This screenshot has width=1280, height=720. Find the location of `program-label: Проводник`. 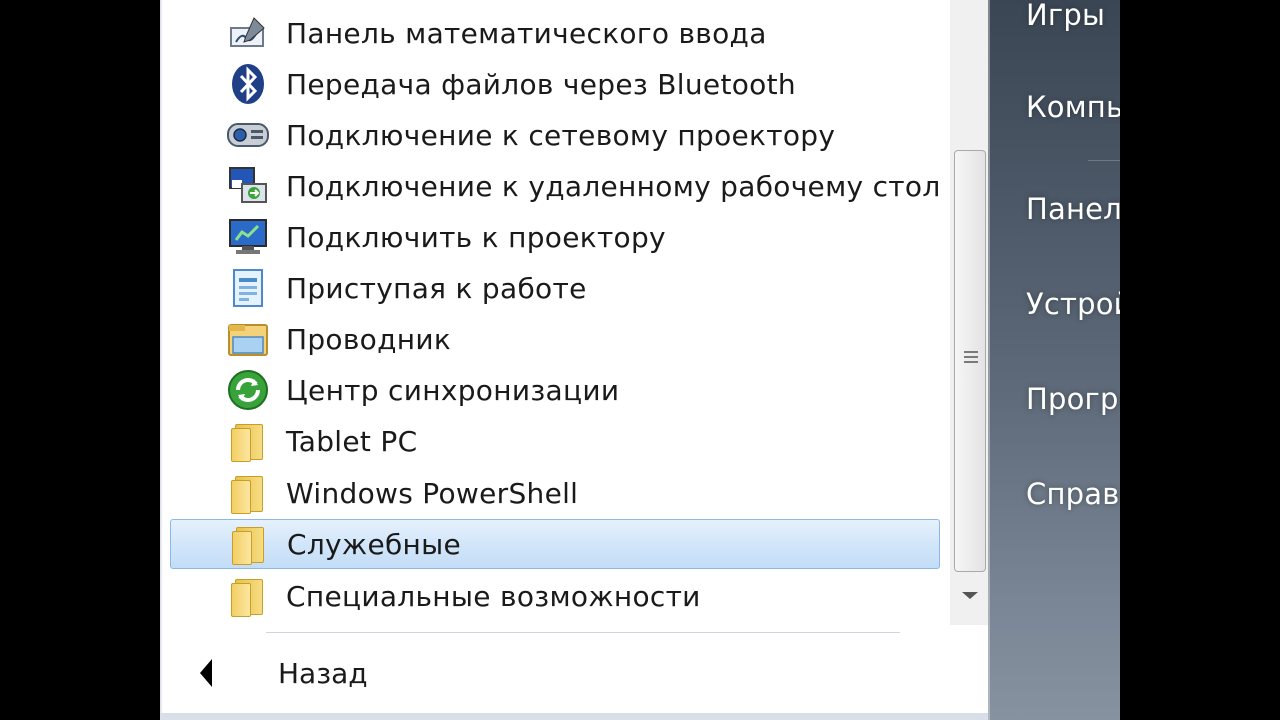

program-label: Проводник is located at coordinates (369, 339).